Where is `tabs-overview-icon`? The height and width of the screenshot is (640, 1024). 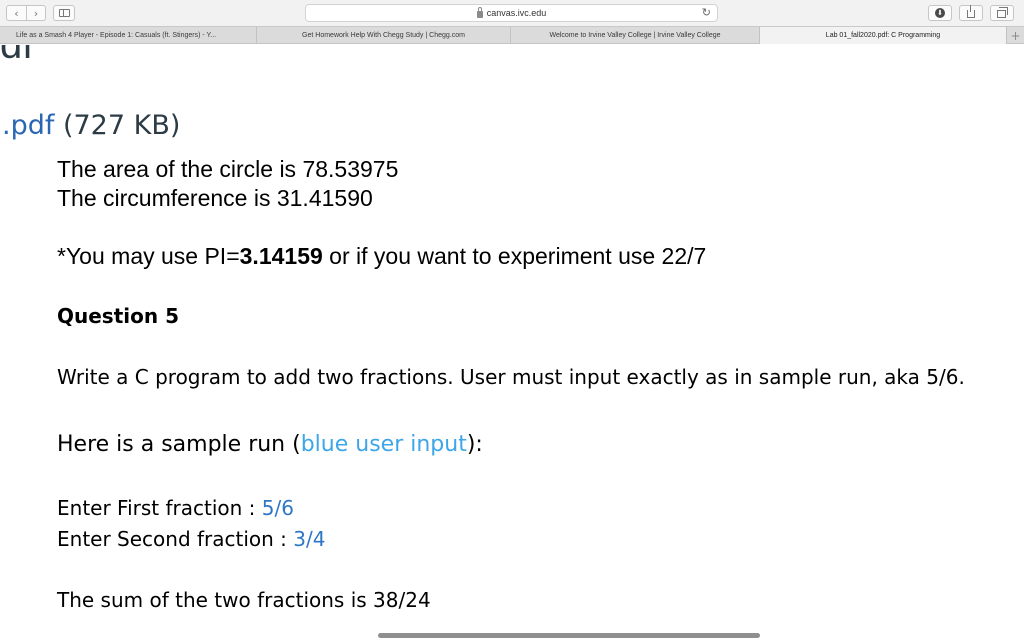 tabs-overview-icon is located at coordinates (1002, 13).